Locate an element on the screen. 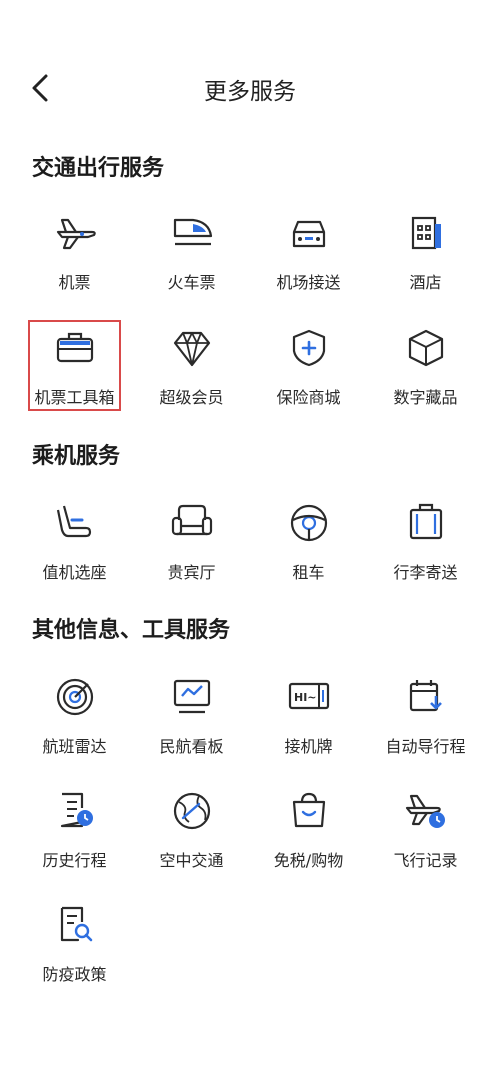 This screenshot has width=500, height=1083. train-icon is located at coordinates (193, 232).